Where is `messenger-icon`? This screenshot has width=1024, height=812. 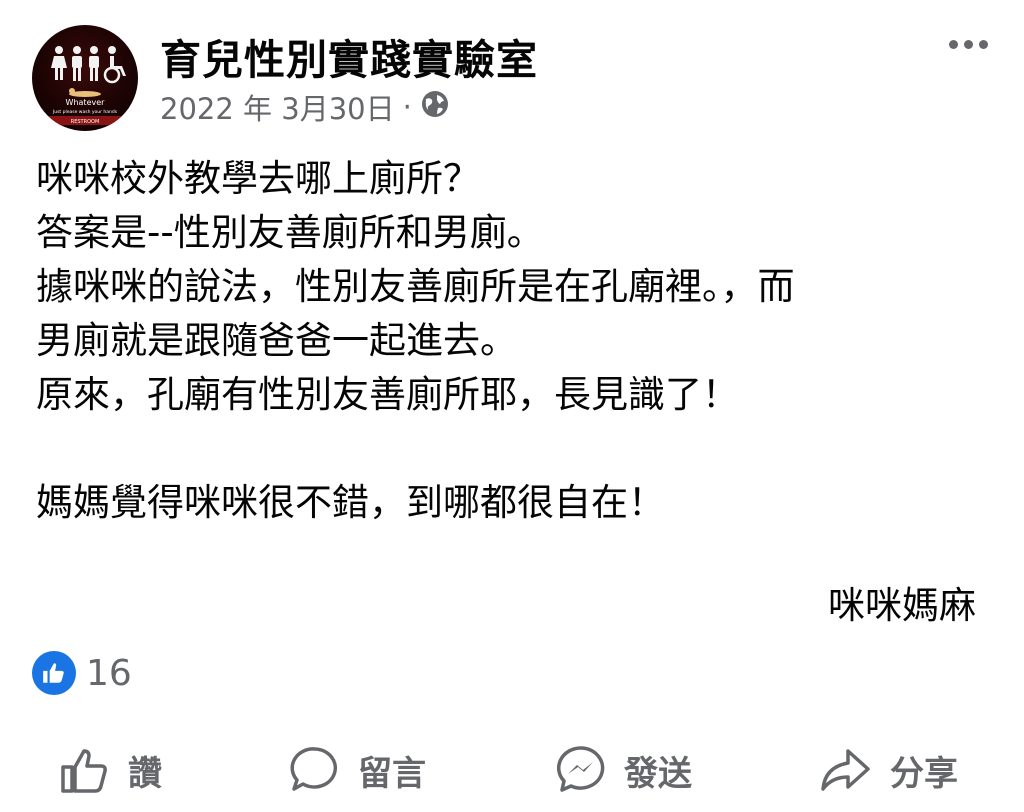 messenger-icon is located at coordinates (581, 770).